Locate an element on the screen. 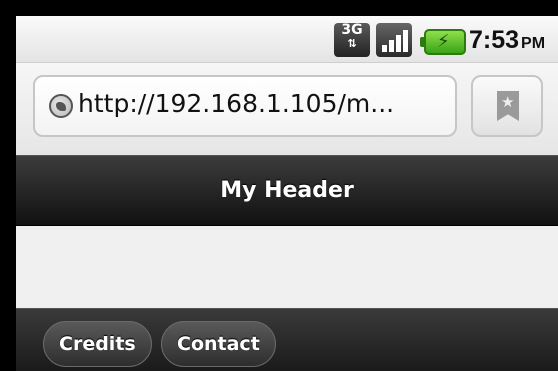 The width and height of the screenshot is (558, 371). bookmark-button: ★ is located at coordinates (507, 106).